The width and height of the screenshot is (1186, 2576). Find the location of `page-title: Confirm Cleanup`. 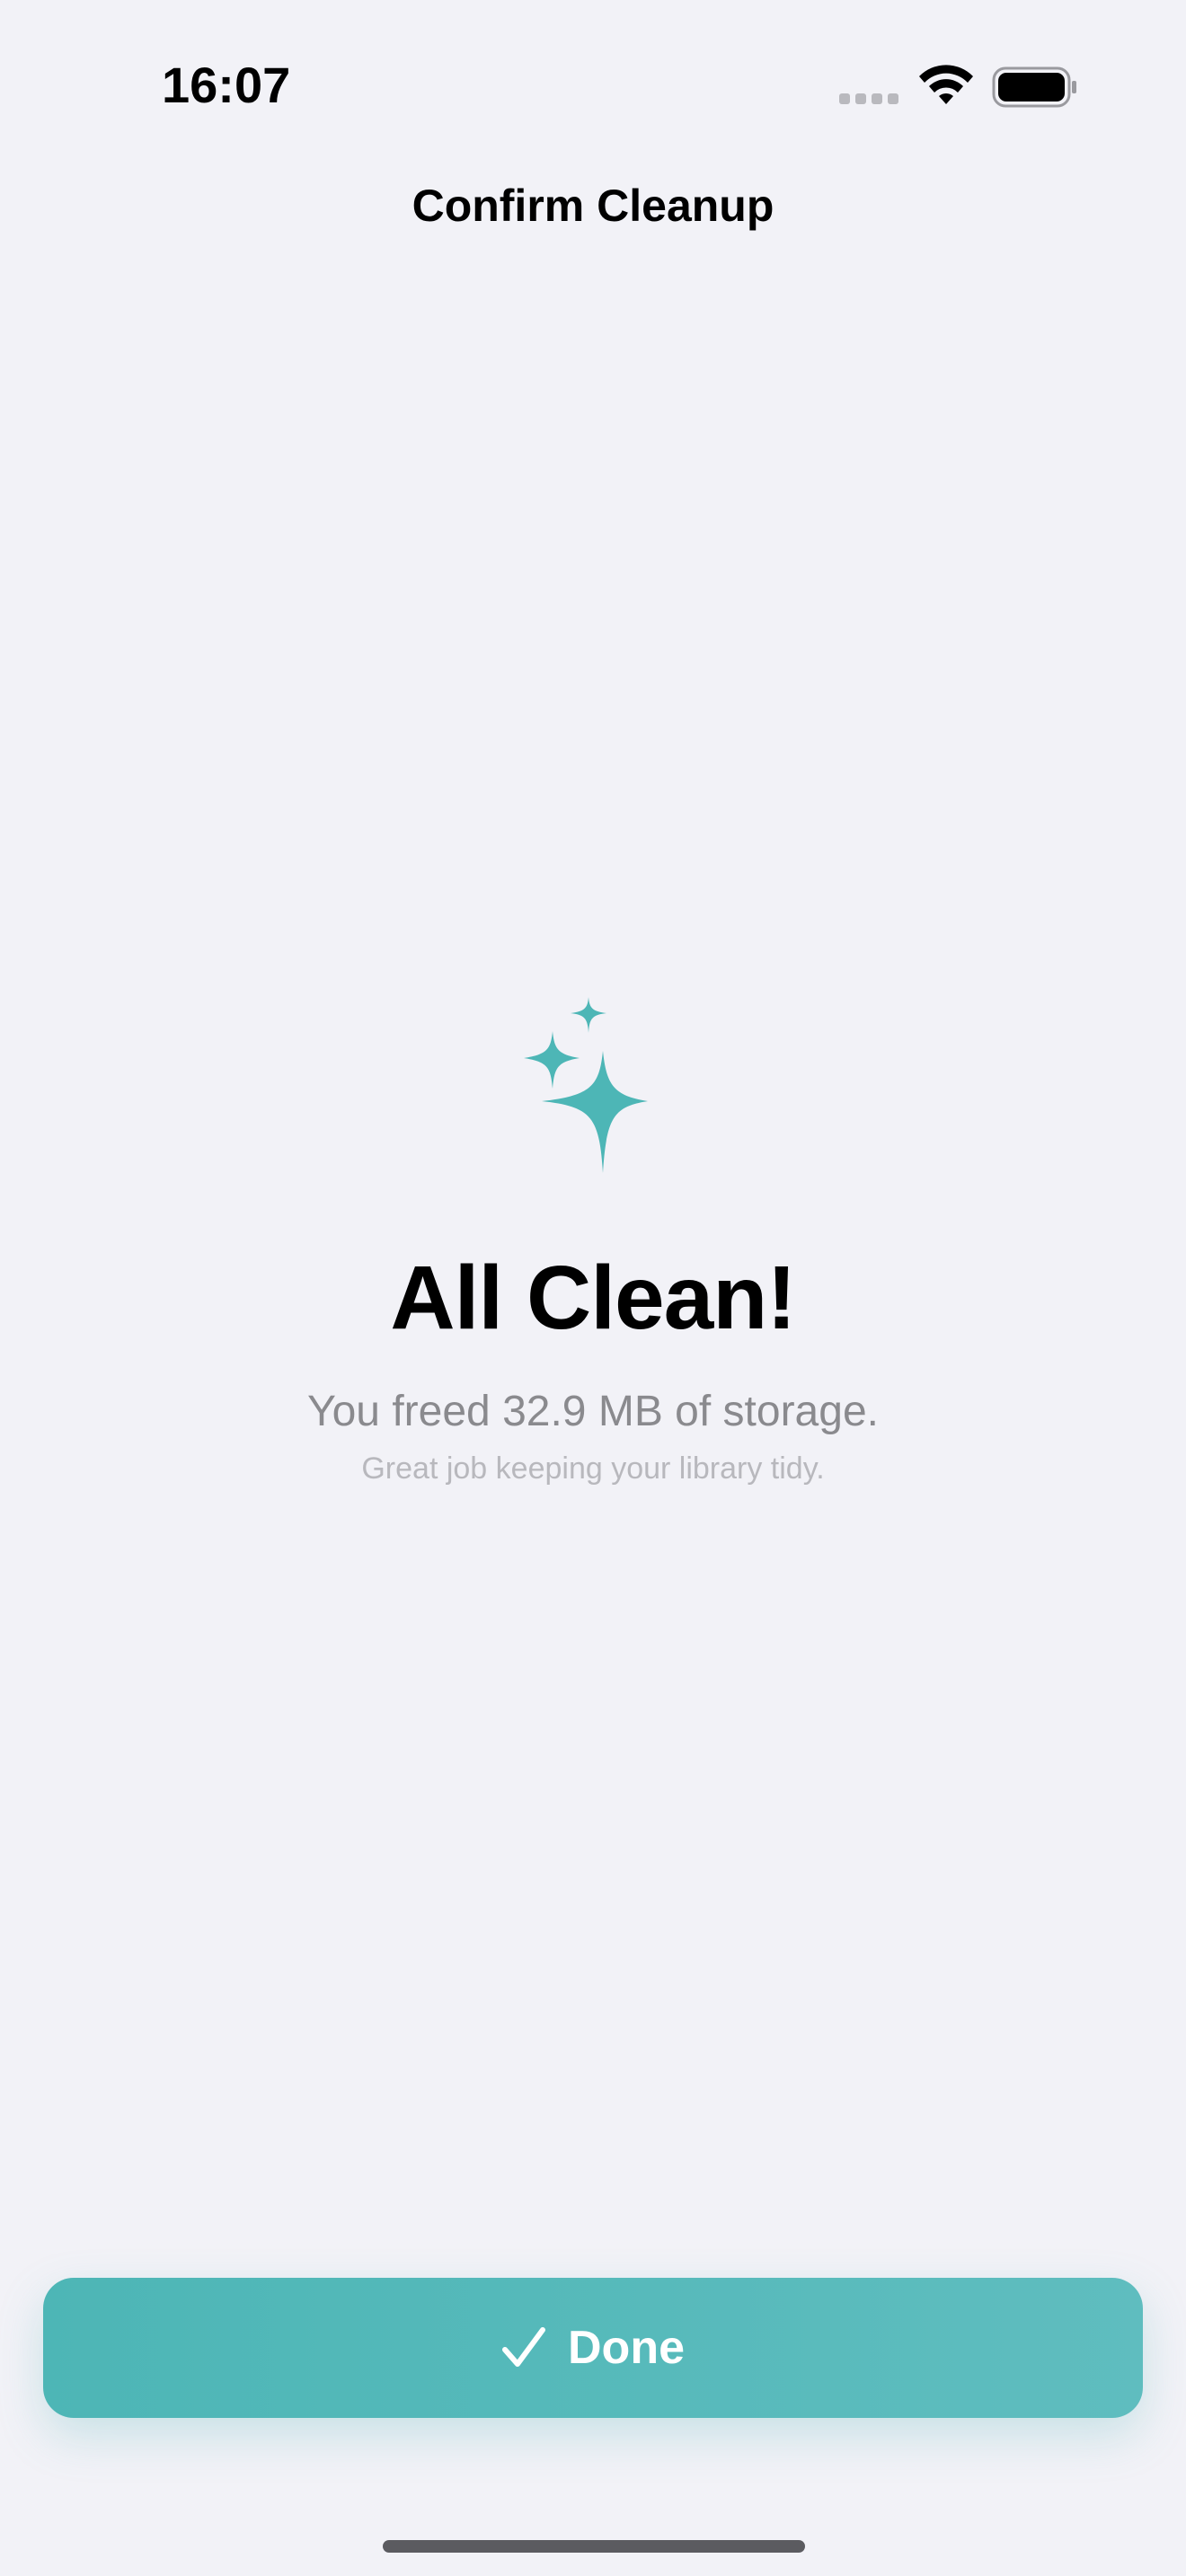

page-title: Confirm Cleanup is located at coordinates (593, 206).